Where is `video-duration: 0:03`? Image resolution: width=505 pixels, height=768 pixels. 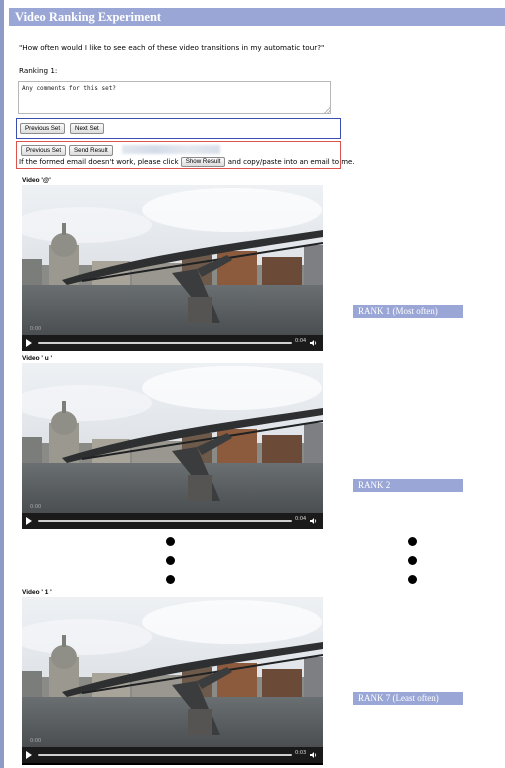
video-duration: 0:03 is located at coordinates (301, 753).